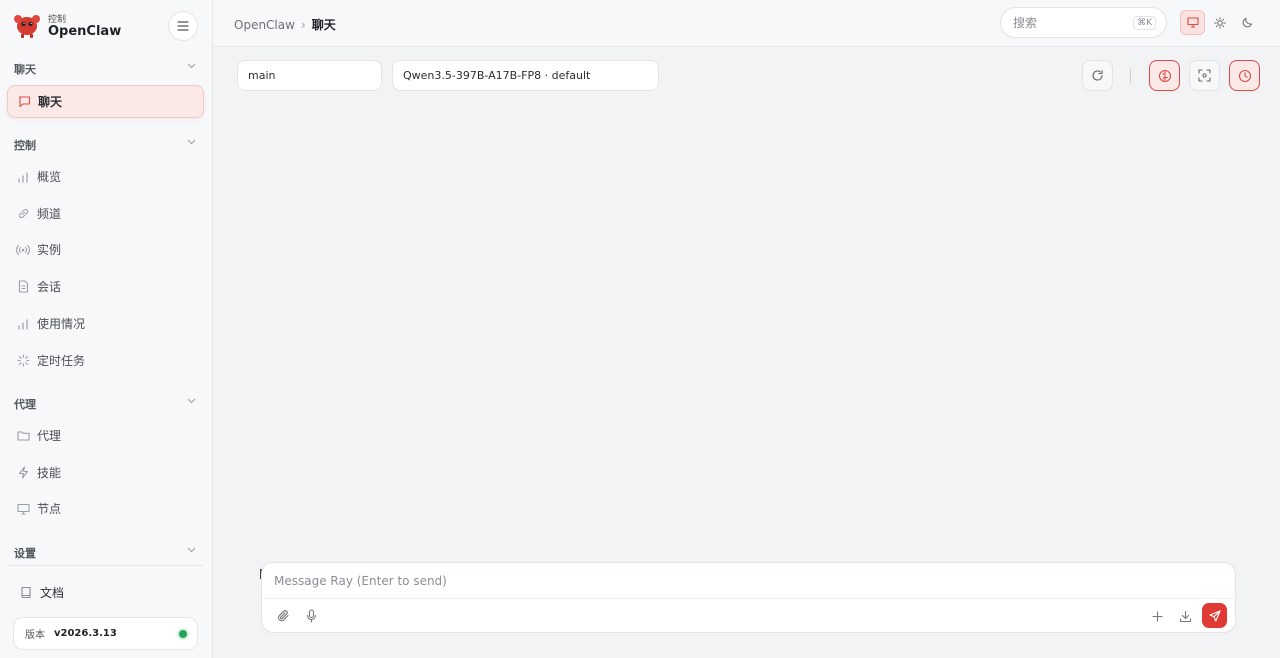 Image resolution: width=1280 pixels, height=658 pixels. What do you see at coordinates (105, 360) in the screenshot?
I see `sidebar-item-scheduled-tasks: 定时任务` at bounding box center [105, 360].